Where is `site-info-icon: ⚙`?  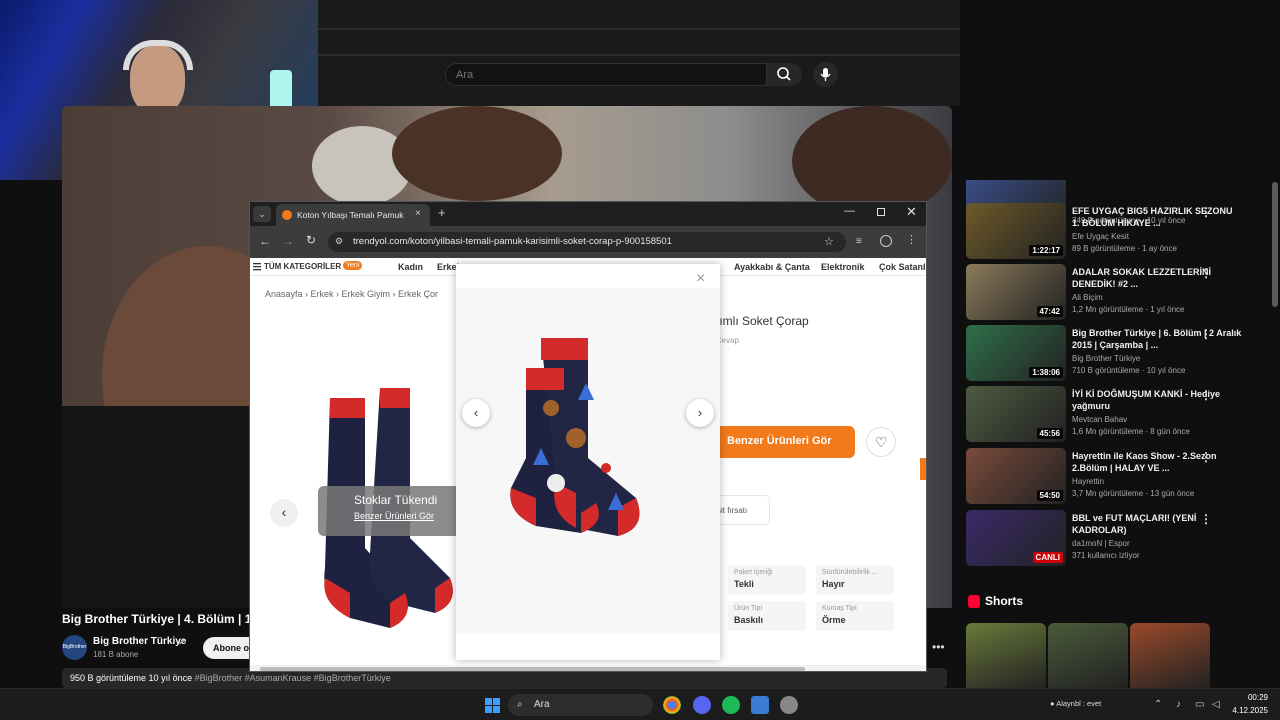 site-info-icon: ⚙ is located at coordinates (339, 241).